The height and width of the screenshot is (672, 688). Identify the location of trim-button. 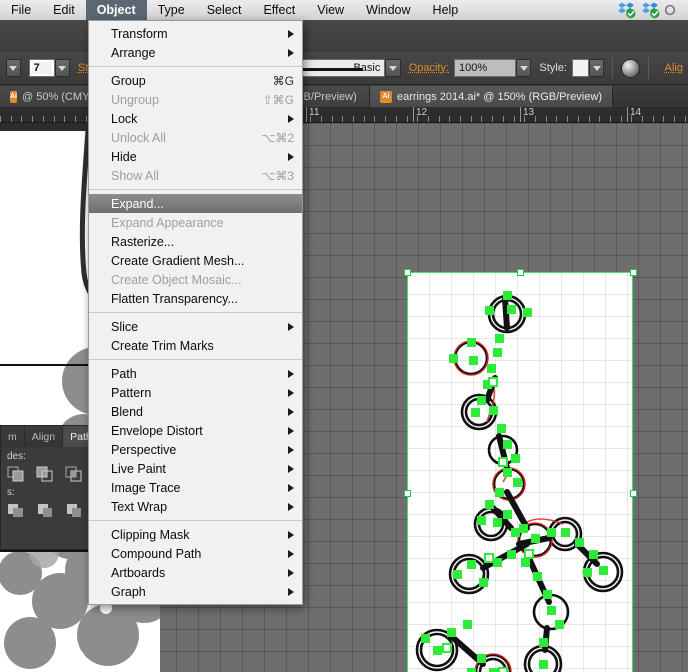
(45, 509).